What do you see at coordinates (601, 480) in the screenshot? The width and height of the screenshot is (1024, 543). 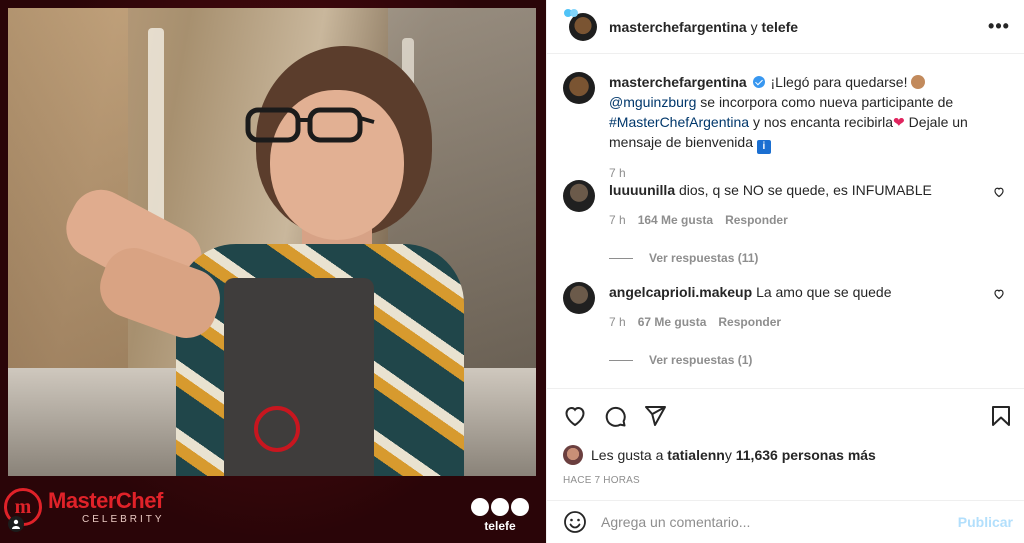 I see `posted-time: HACE 7 HORAS` at bounding box center [601, 480].